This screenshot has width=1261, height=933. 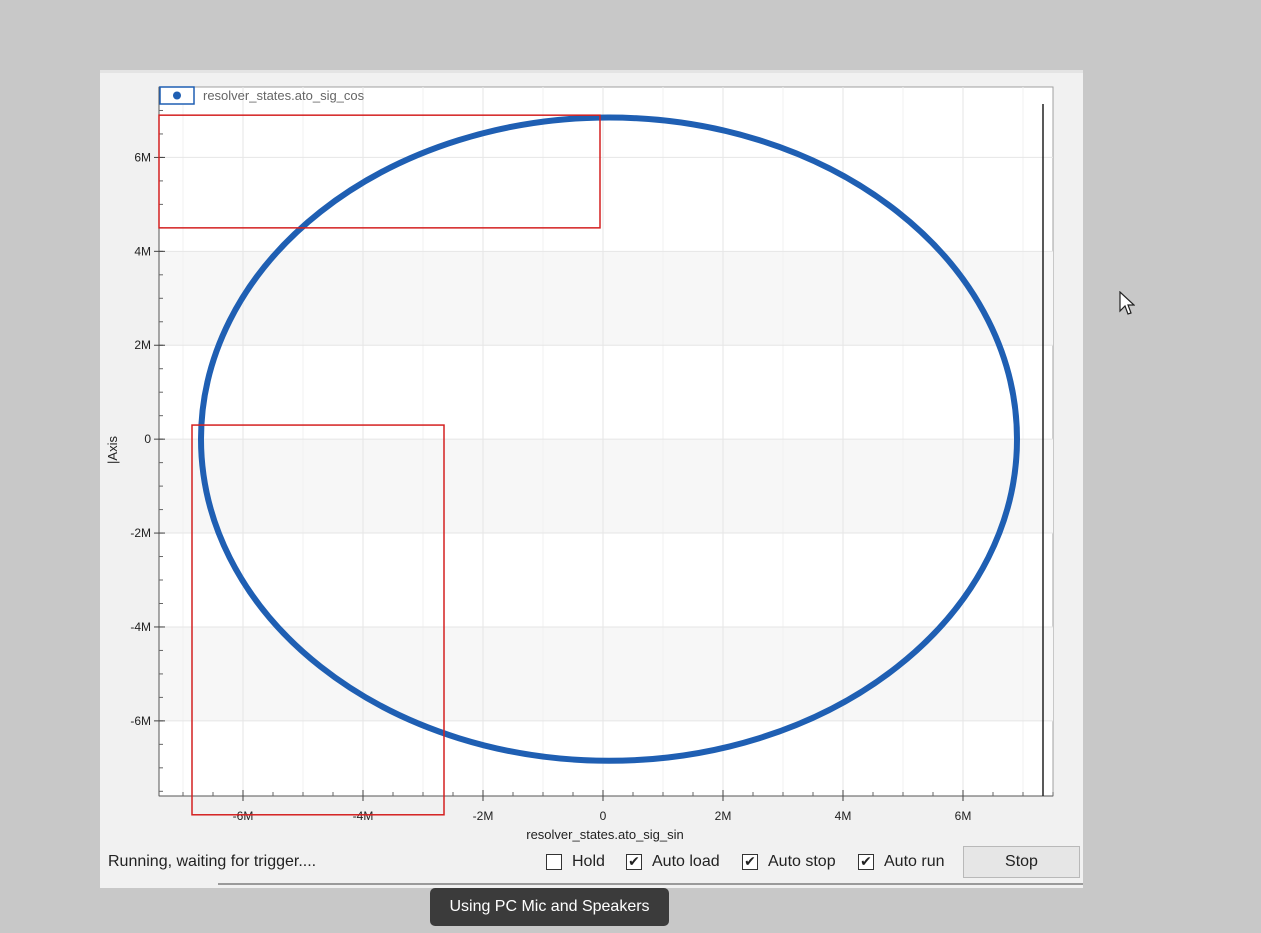 I want to click on x-tick-label: 0, so click(x=603, y=816).